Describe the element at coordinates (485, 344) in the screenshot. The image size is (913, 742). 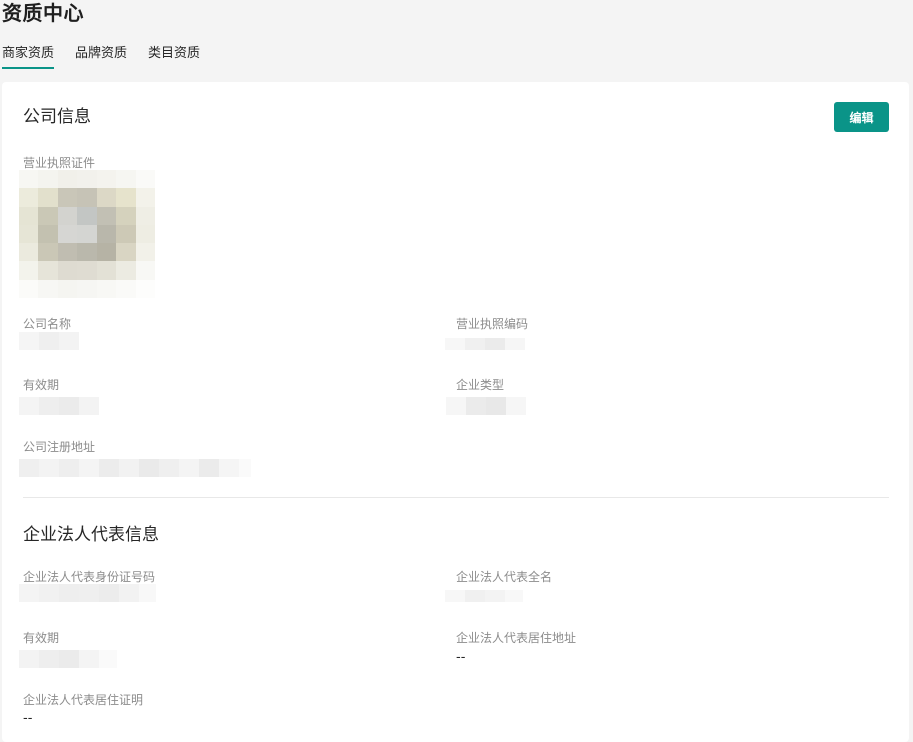
I see `license-number-value-redacted` at that location.